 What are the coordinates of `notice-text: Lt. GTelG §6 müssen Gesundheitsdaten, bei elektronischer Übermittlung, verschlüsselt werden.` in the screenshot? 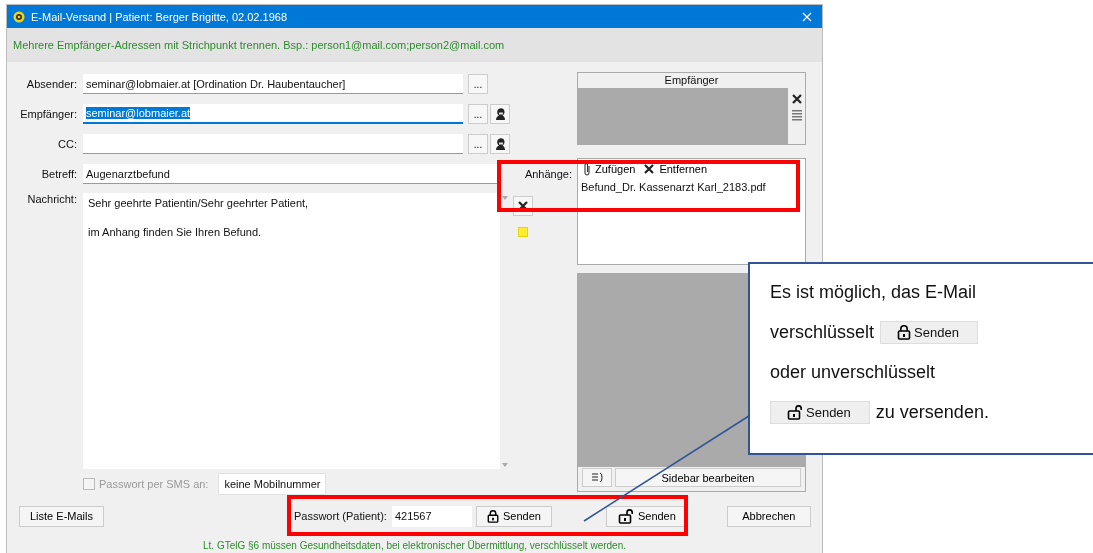 It's located at (414, 545).